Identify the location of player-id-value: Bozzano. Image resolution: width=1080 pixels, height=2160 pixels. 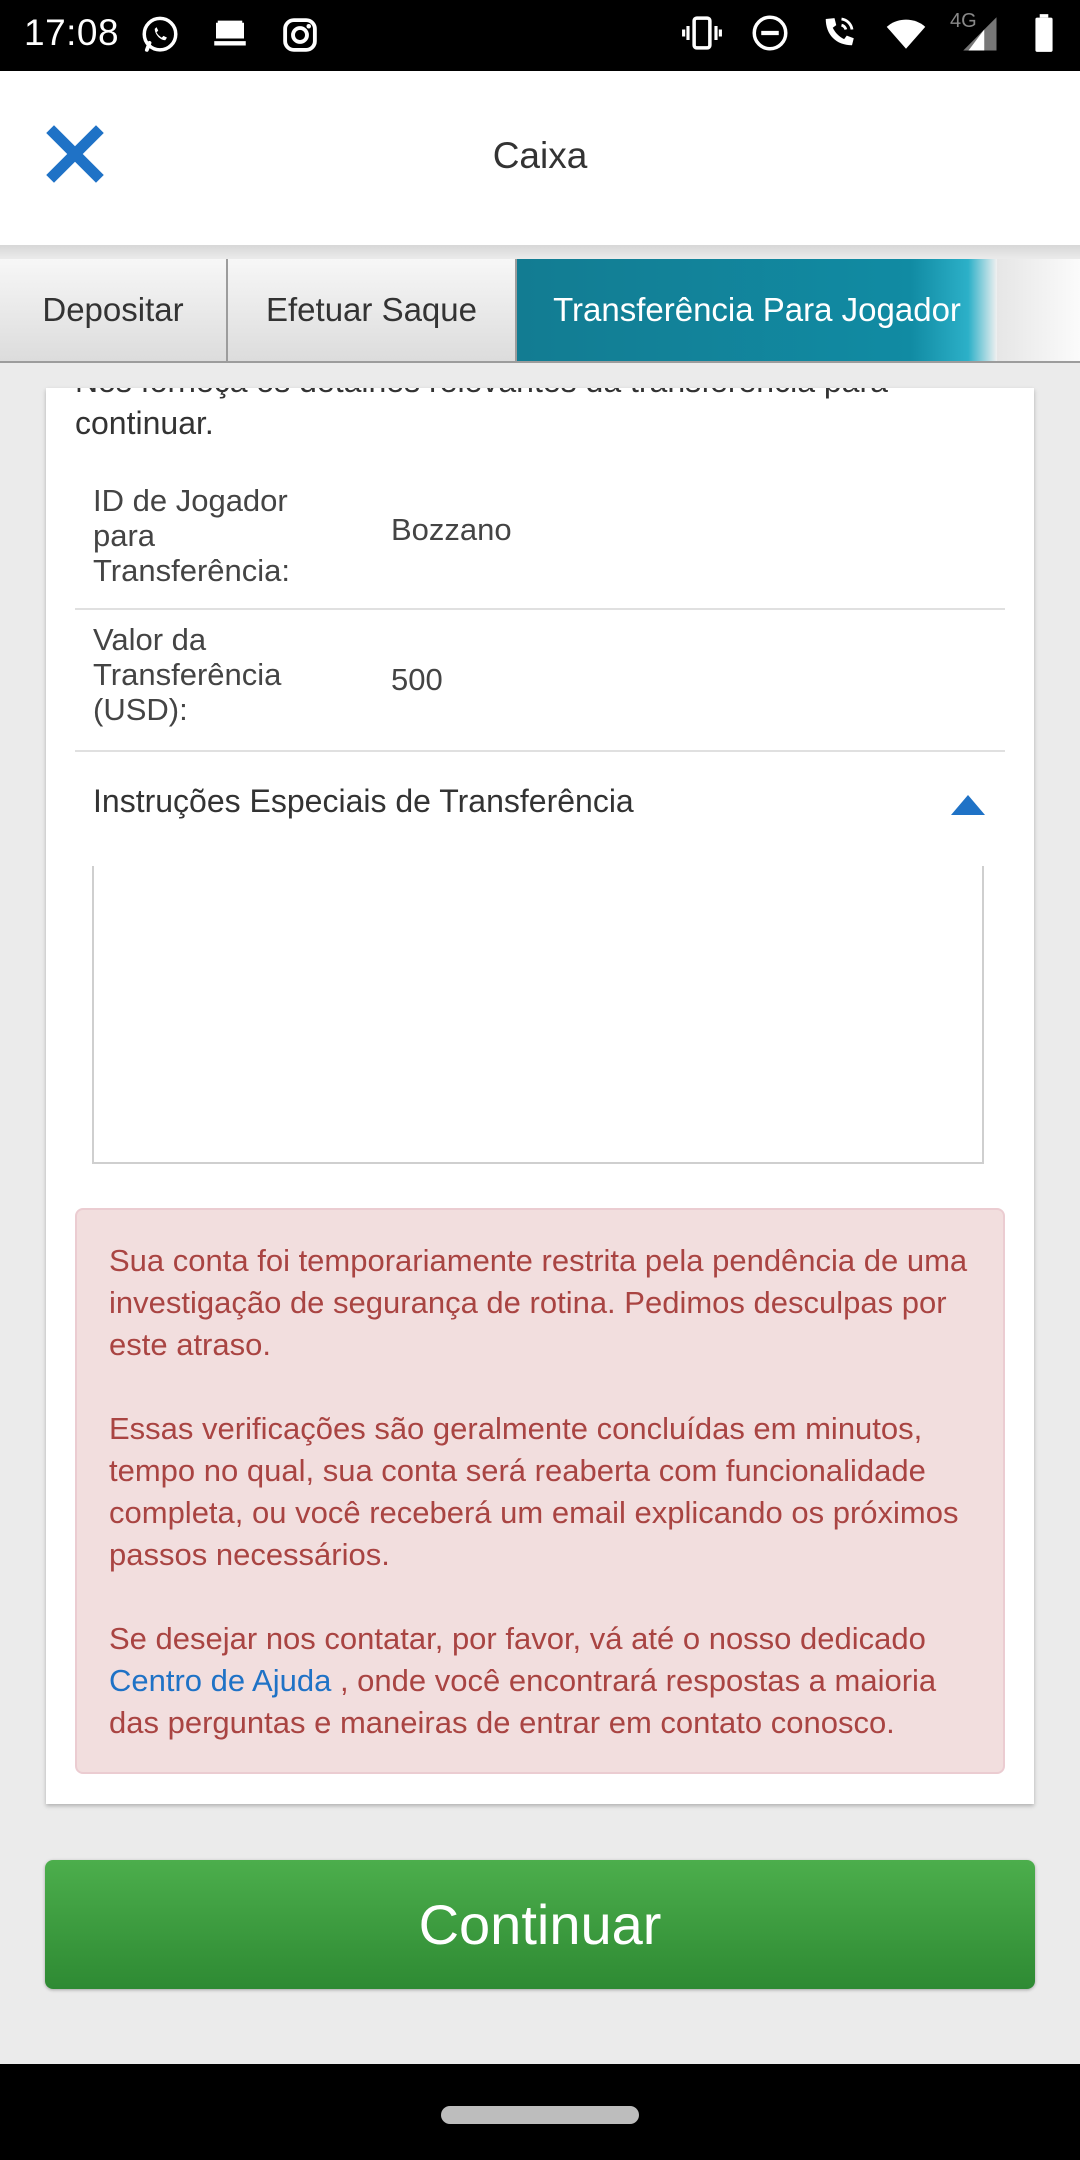
(451, 529).